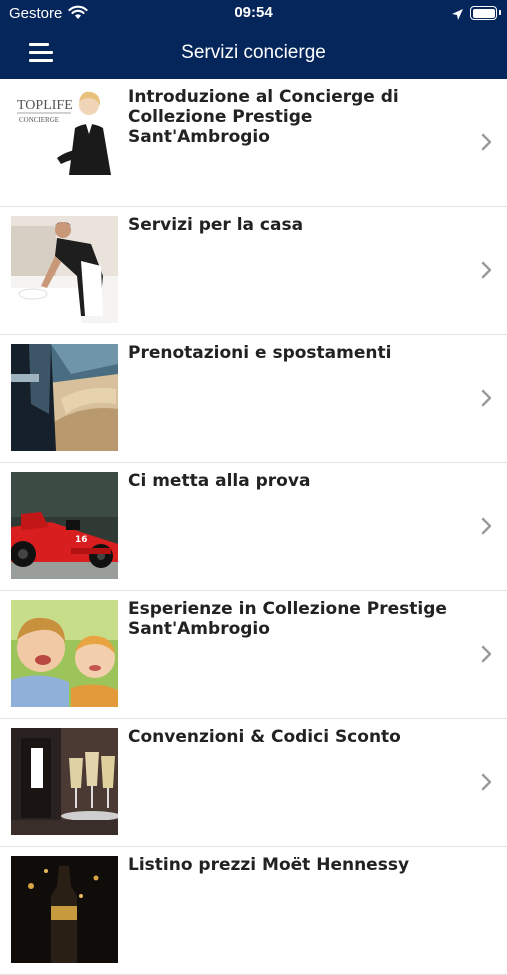 The image size is (507, 975). I want to click on champagne-glasses-thumbnail, so click(64, 781).